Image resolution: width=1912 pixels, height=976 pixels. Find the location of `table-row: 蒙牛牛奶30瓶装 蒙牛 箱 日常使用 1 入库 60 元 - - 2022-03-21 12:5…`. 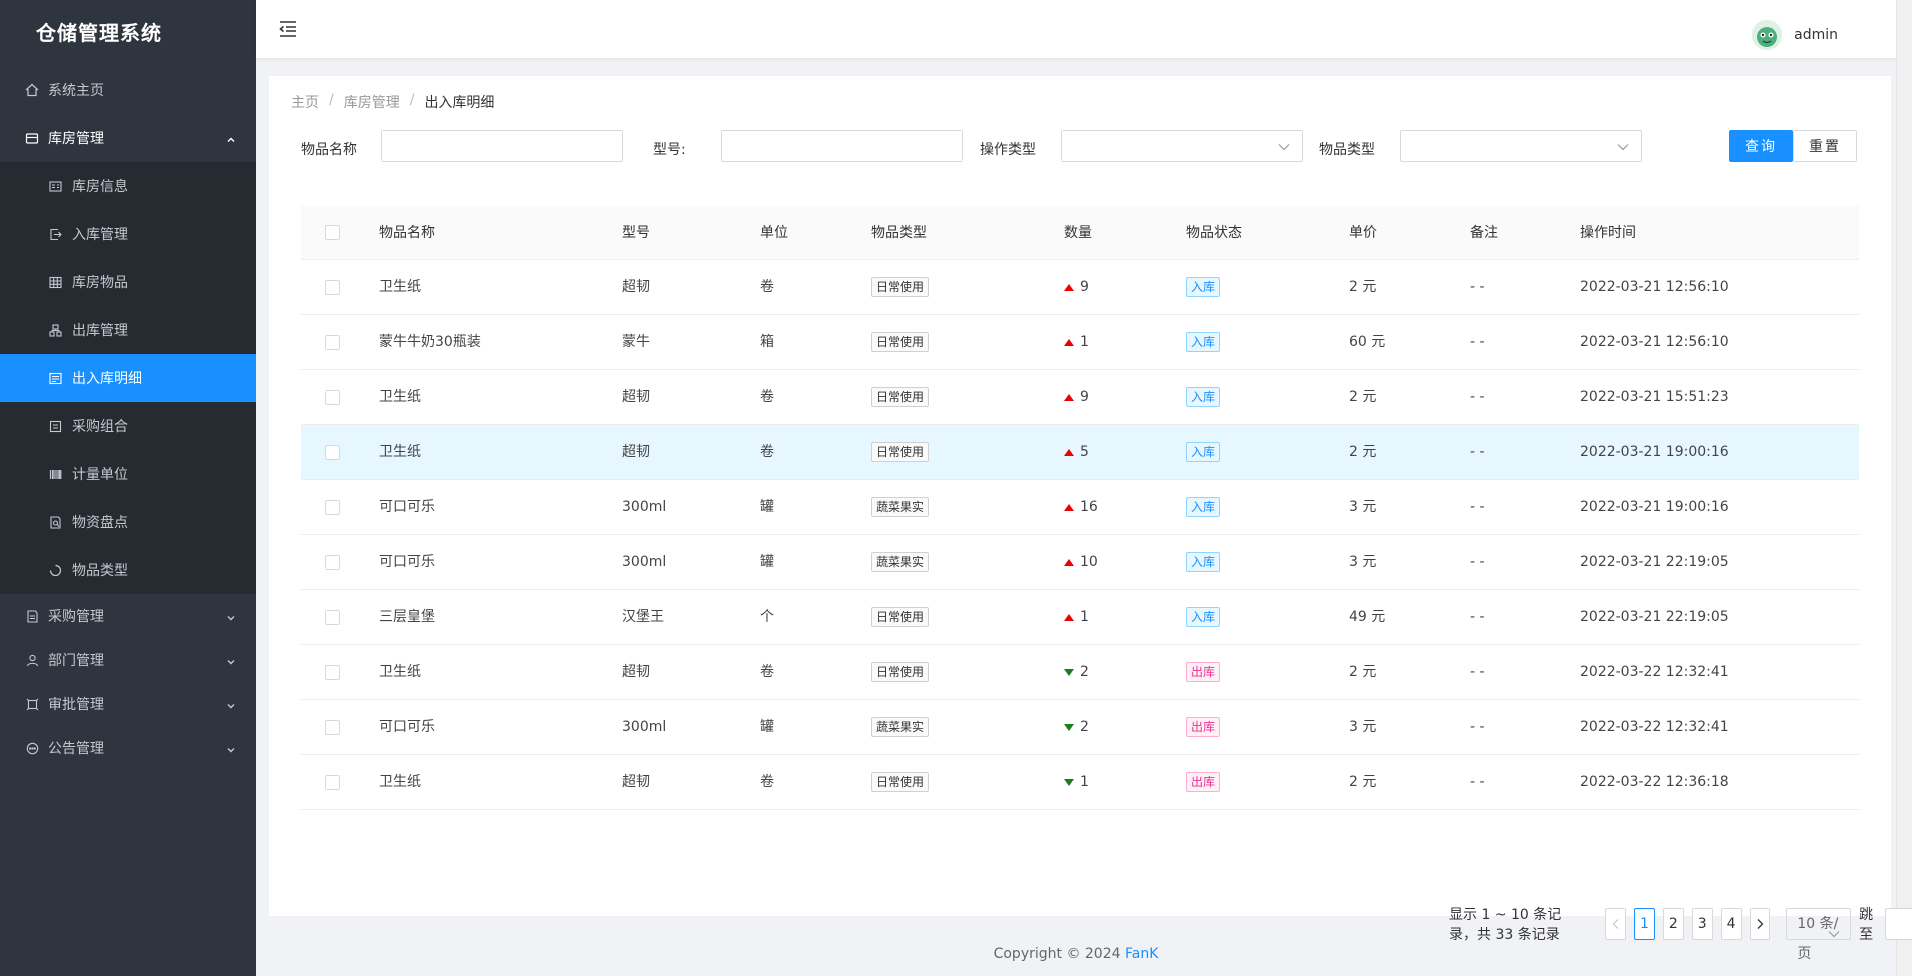

table-row: 蒙牛牛奶30瓶装 蒙牛 箱 日常使用 1 入库 60 元 - - 2022-03-21 12:5… is located at coordinates (1080, 342).